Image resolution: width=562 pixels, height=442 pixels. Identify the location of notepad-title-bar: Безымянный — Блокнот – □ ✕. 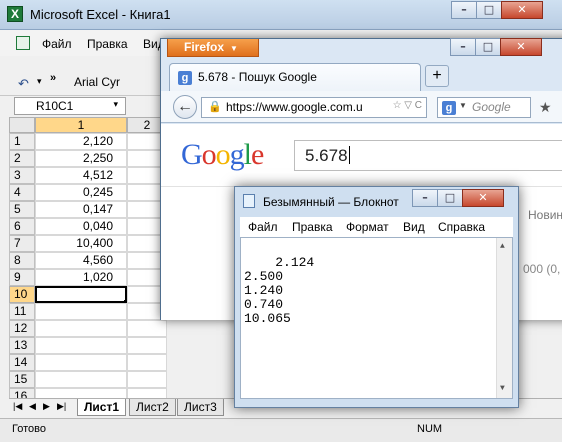
(376, 201).